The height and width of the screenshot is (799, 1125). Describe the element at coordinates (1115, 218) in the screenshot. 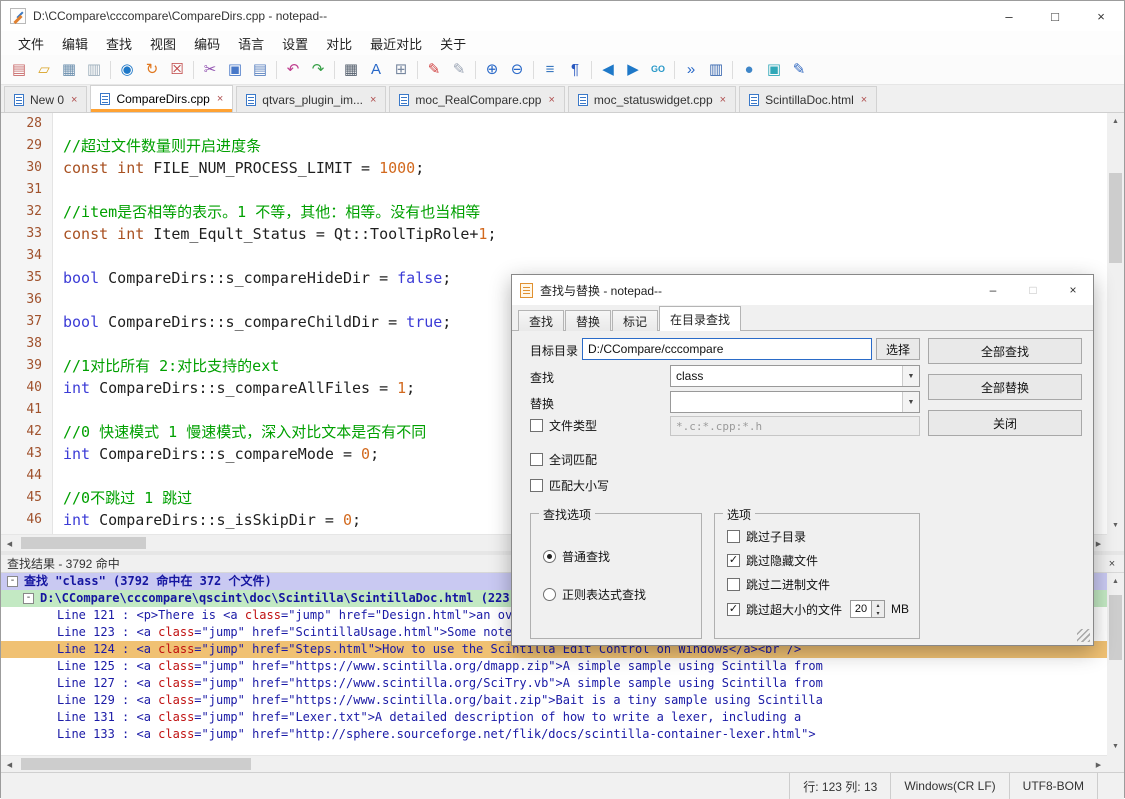

I see `editor-vscroll-thumb` at that location.